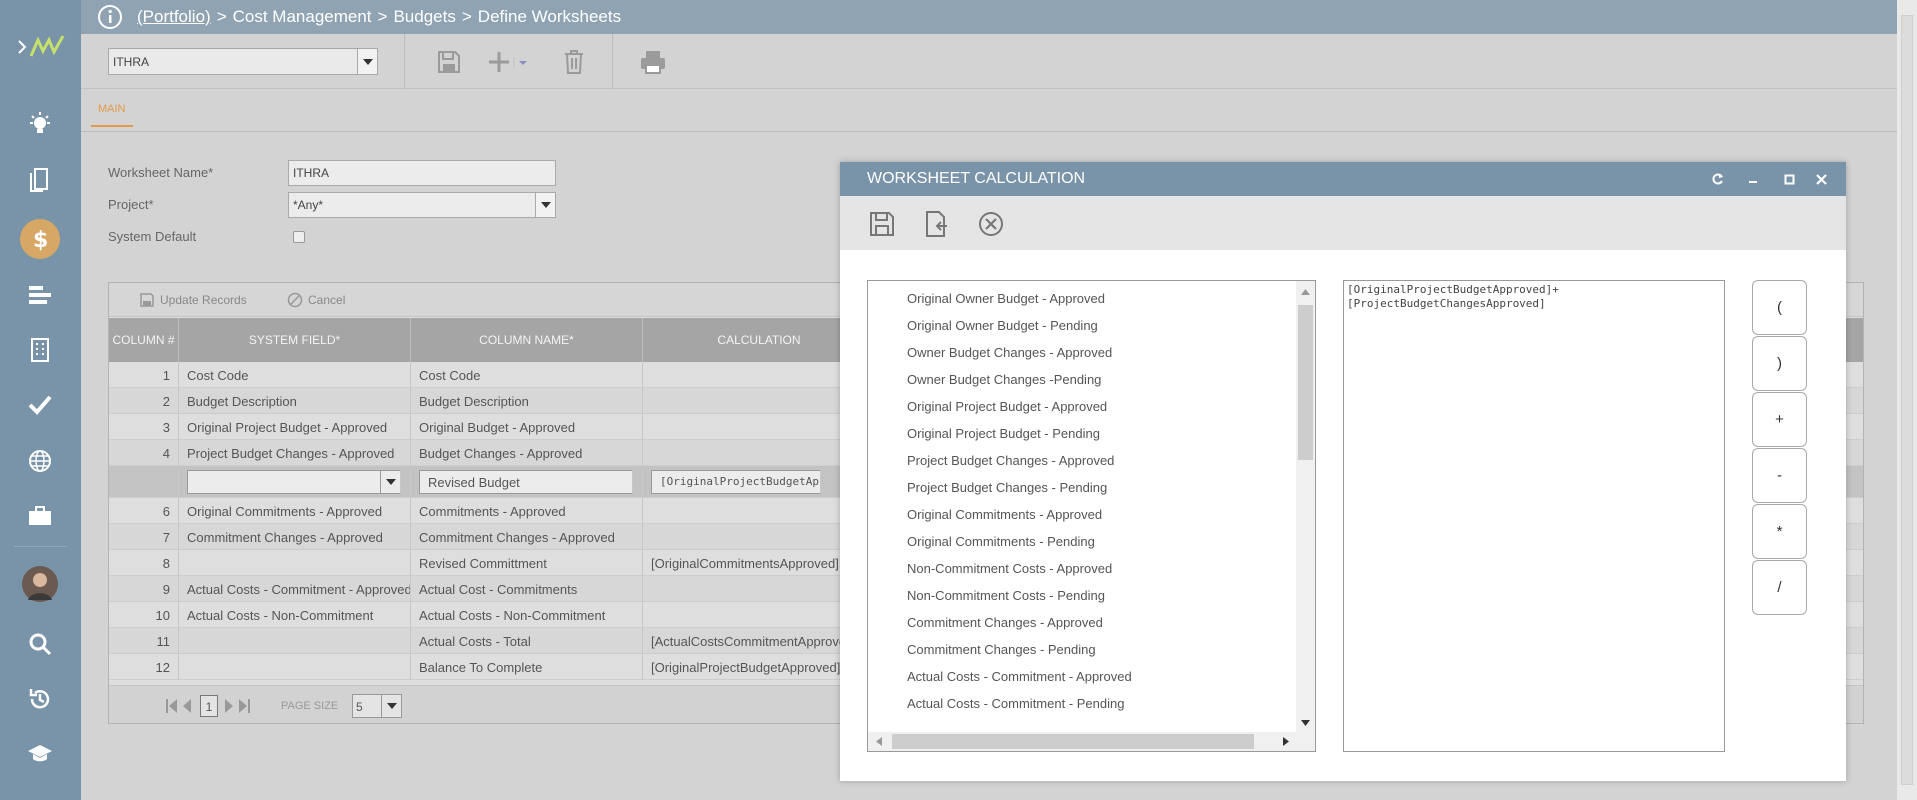  What do you see at coordinates (174, 17) in the screenshot?
I see `breadcrumb-portfolio-link: (Portfolio)` at bounding box center [174, 17].